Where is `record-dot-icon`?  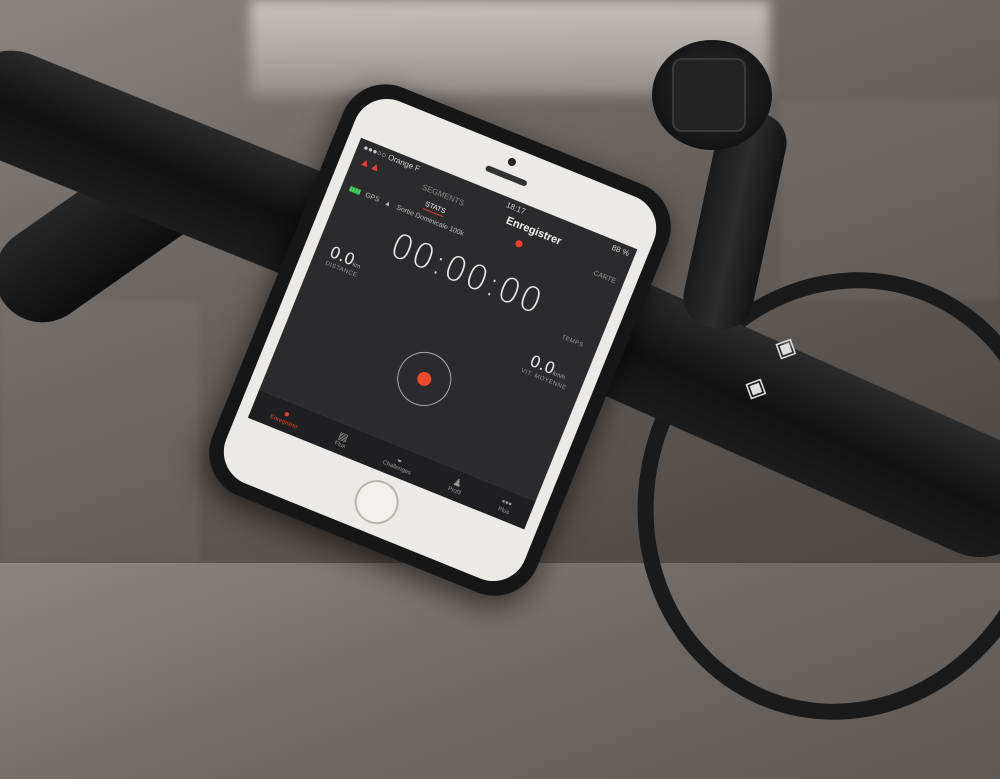
record-dot-icon is located at coordinates (424, 379).